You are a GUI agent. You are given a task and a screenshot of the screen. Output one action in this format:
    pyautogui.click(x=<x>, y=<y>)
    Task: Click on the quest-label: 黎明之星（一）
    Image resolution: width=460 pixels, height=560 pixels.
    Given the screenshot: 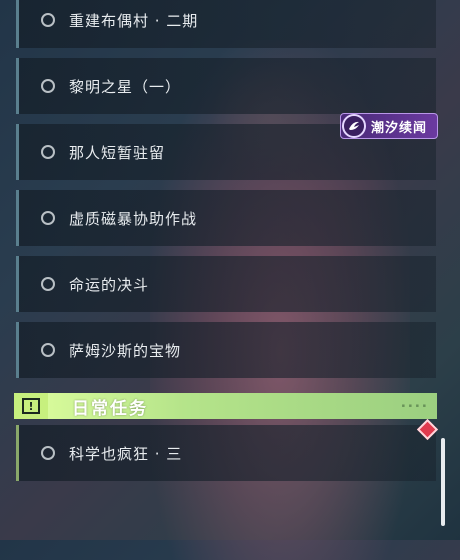 What is the action you would take?
    pyautogui.click(x=125, y=86)
    